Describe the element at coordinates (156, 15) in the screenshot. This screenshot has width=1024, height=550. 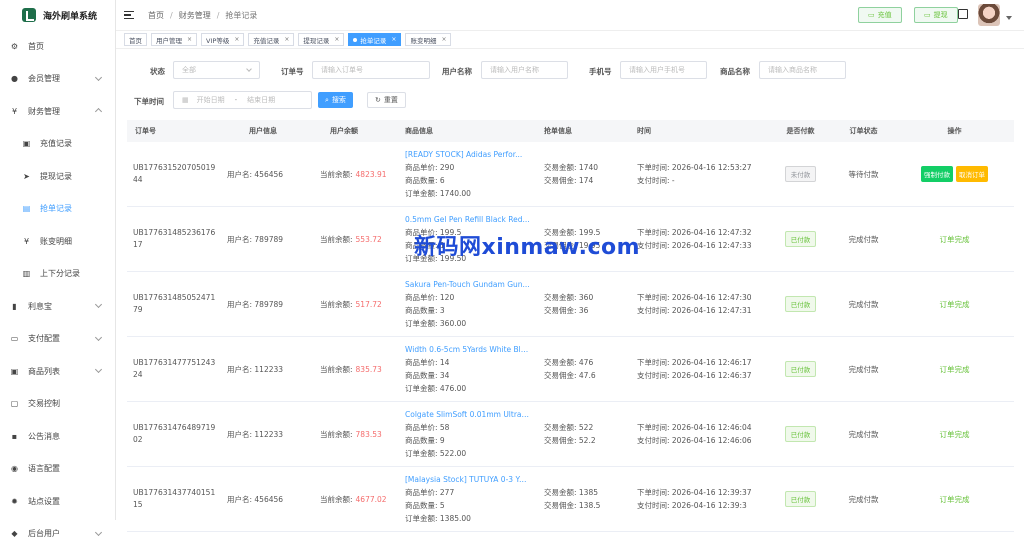
I see `breadcrumb-item: 首页` at that location.